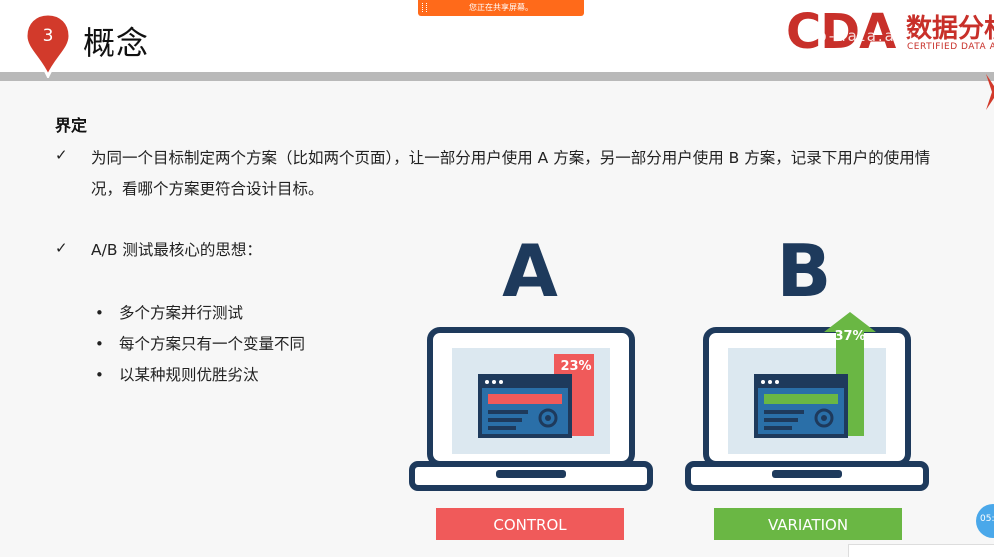 The height and width of the screenshot is (557, 994). Describe the element at coordinates (987, 519) in the screenshot. I see `timer-text: 05:` at that location.